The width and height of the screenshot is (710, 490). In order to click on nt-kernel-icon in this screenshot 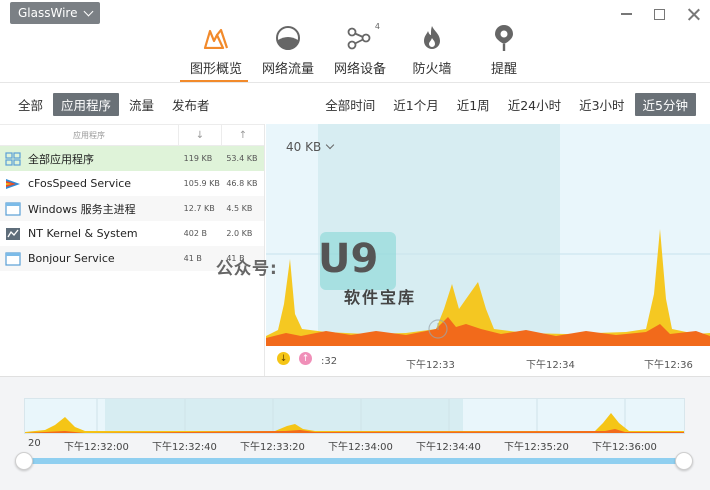, I will do `click(13, 233)`.